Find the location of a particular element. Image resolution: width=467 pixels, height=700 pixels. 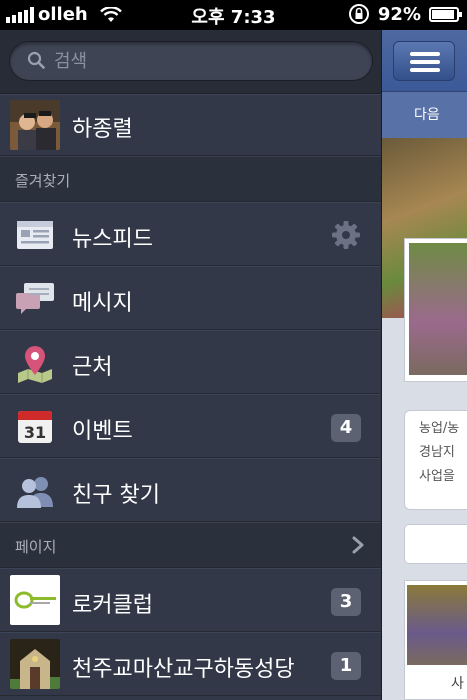

search-icon is located at coordinates (36, 60).